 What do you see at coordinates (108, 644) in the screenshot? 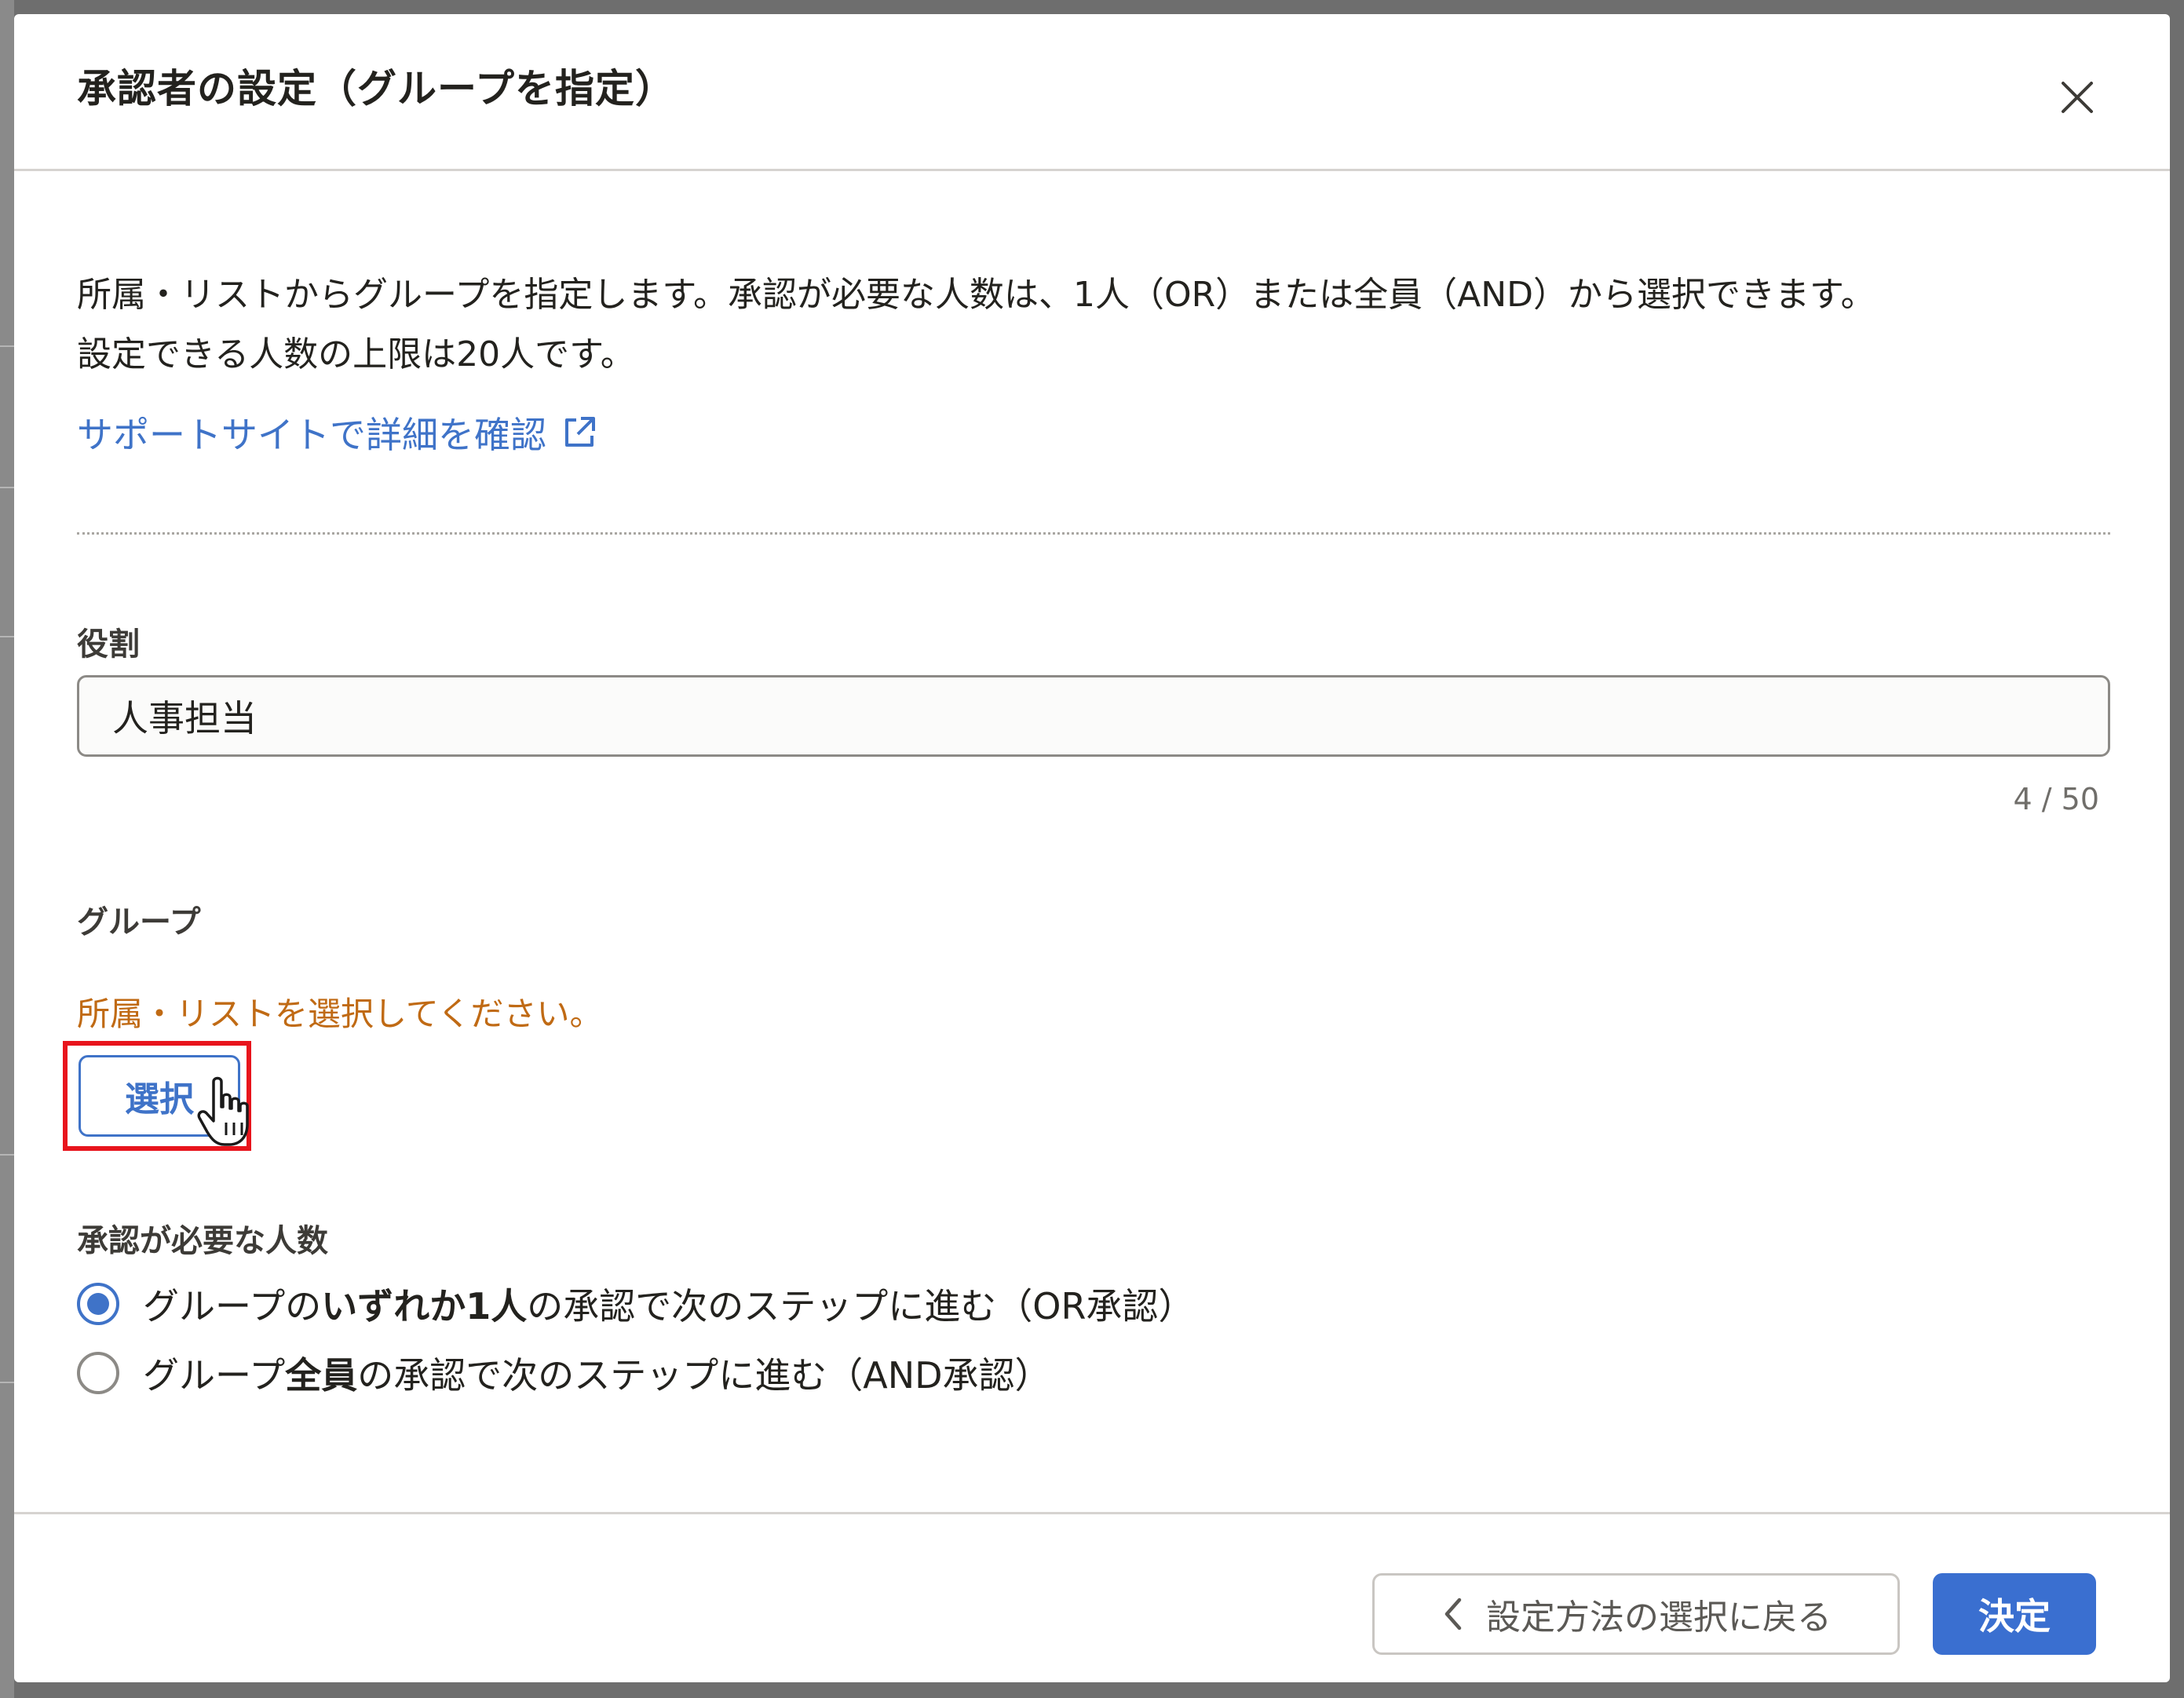
I see `role-label: 役割` at bounding box center [108, 644].